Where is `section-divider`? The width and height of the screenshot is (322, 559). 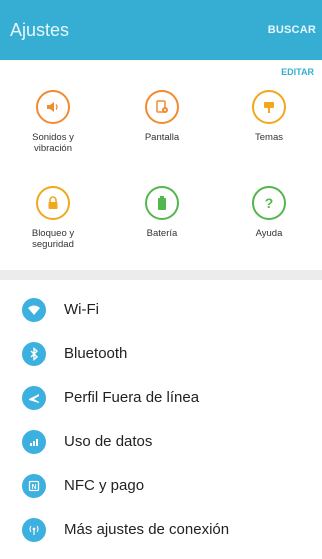 section-divider is located at coordinates (161, 275).